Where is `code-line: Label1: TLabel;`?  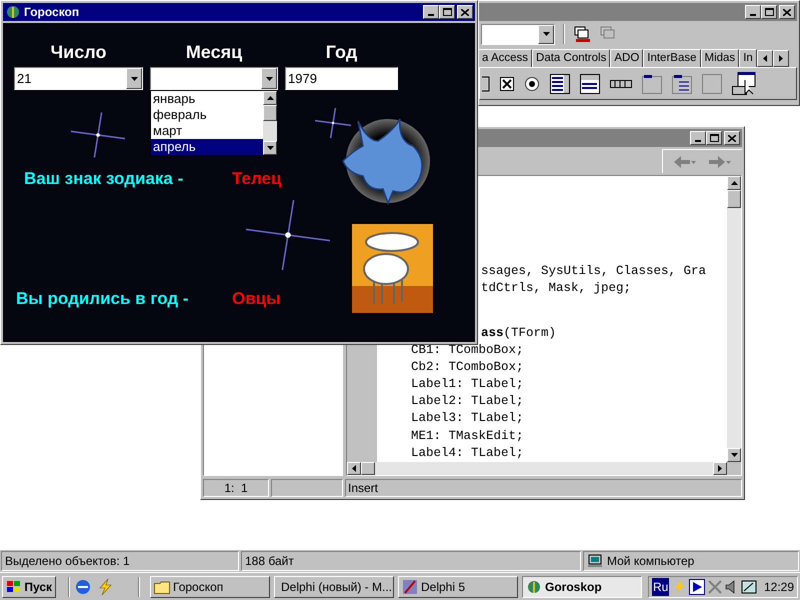
code-line: Label1: TLabel; is located at coordinates (467, 385).